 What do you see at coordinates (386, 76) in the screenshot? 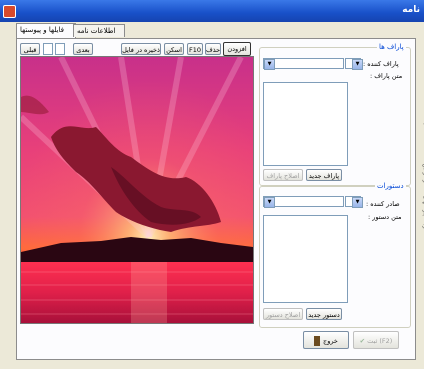
I see `notes-text-label: متن پاراف :` at bounding box center [386, 76].